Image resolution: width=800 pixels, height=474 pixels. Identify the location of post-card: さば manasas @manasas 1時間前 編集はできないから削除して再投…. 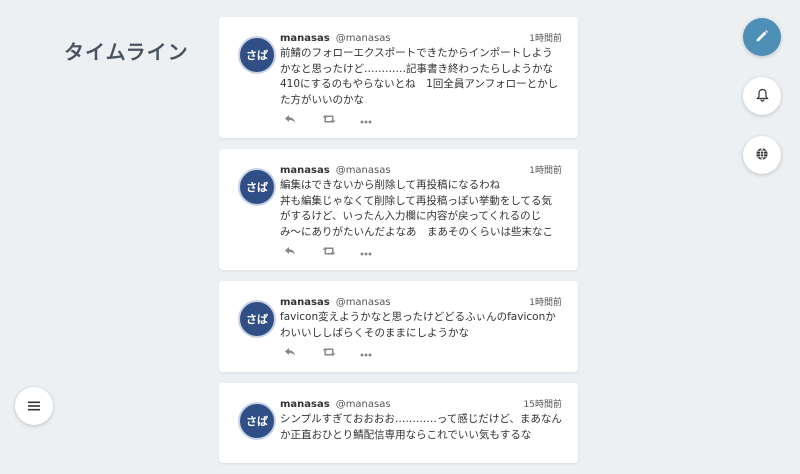
(398, 209).